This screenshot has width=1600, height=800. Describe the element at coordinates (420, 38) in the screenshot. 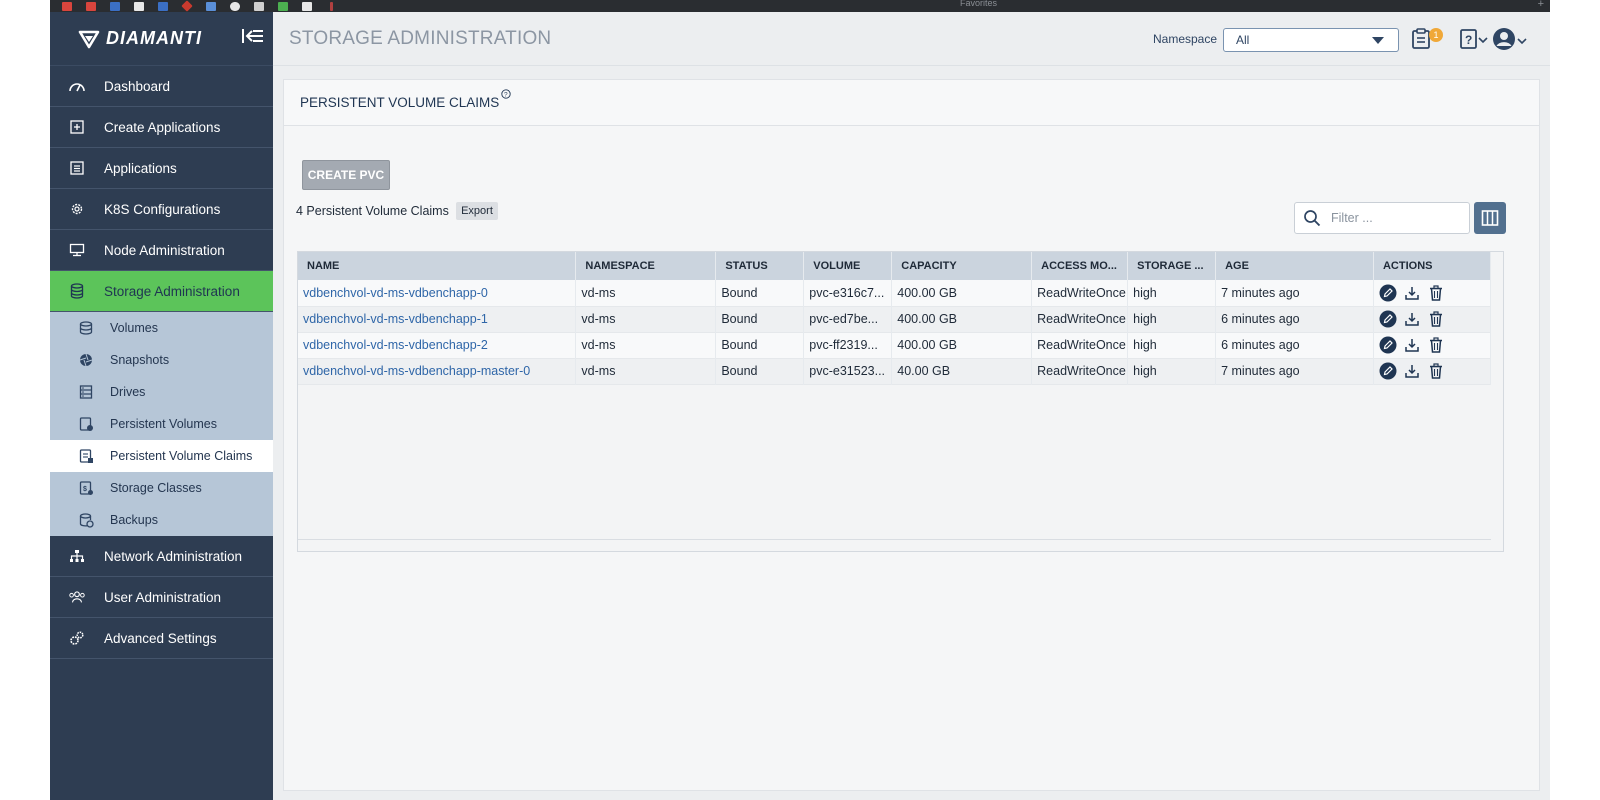

I see `page-title: STORAGE ADMINISTRATION` at that location.